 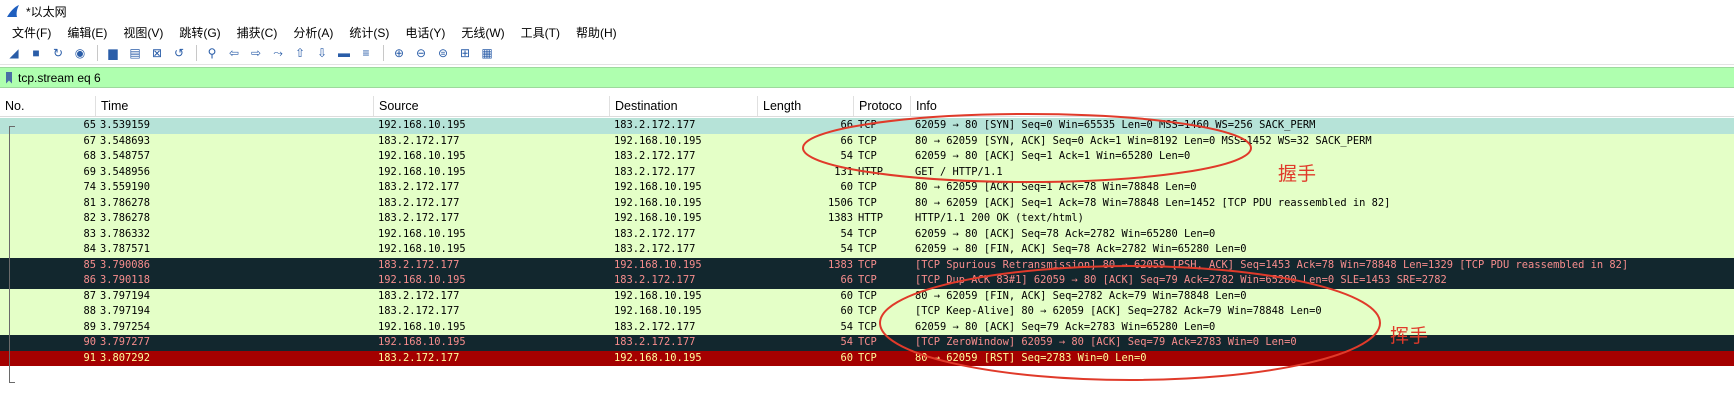 I want to click on column-header-source: Source, so click(x=492, y=106).